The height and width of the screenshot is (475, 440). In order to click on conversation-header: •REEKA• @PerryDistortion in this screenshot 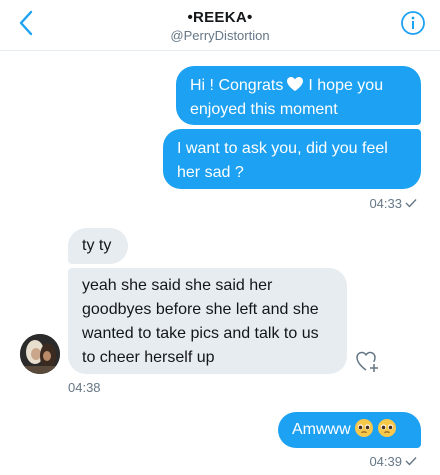, I will do `click(220, 25)`.